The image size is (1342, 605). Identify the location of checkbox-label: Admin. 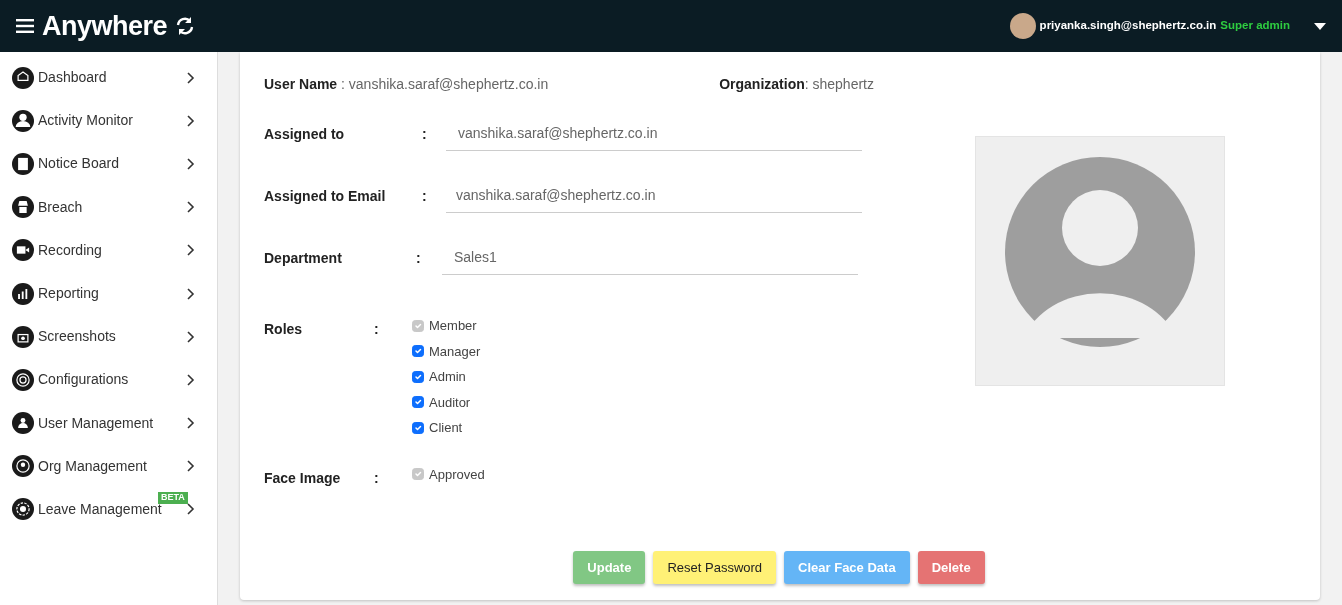
(447, 377).